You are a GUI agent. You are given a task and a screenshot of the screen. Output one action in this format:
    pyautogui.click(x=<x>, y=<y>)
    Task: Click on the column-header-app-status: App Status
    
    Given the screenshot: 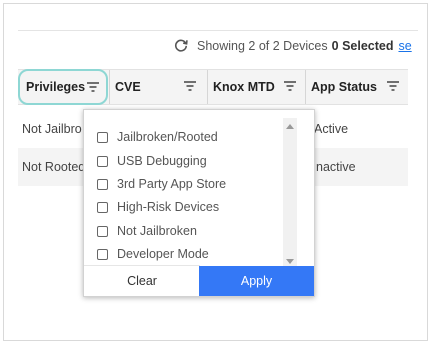 What is the action you would take?
    pyautogui.click(x=356, y=87)
    